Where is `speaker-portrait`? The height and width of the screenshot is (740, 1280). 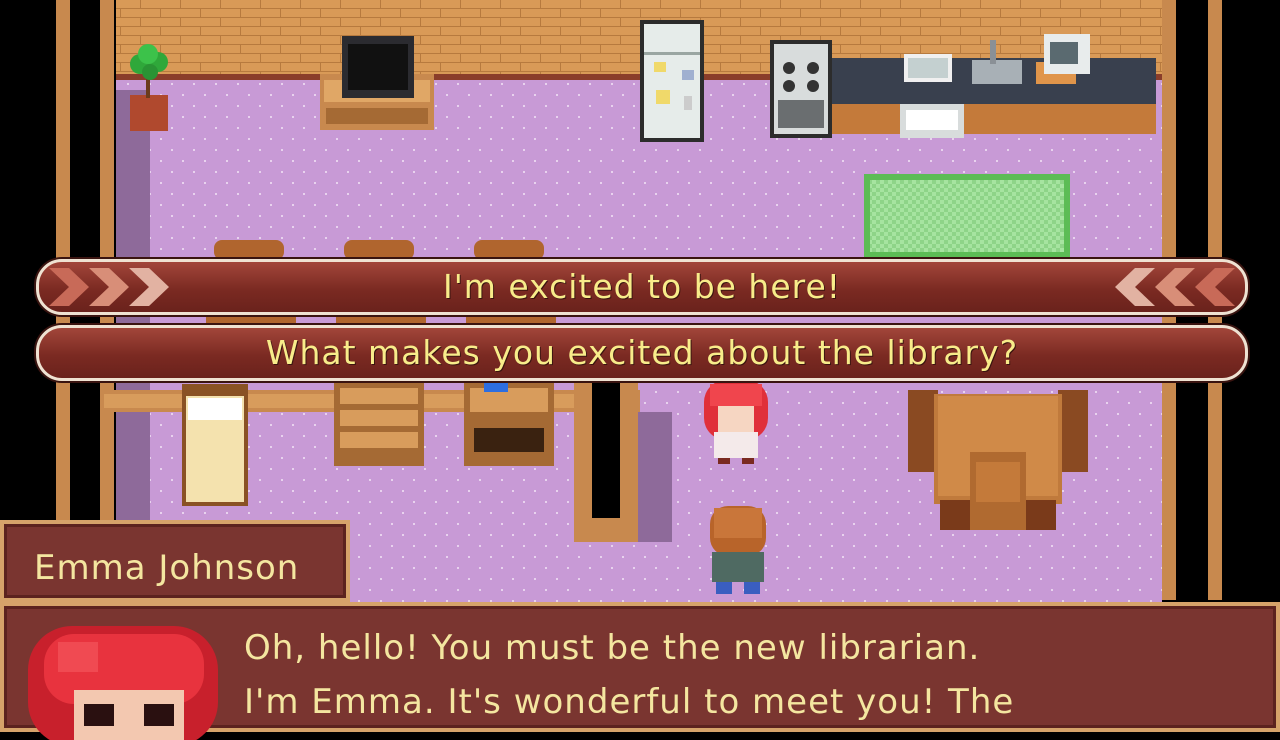
speaker-portrait is located at coordinates (123, 683).